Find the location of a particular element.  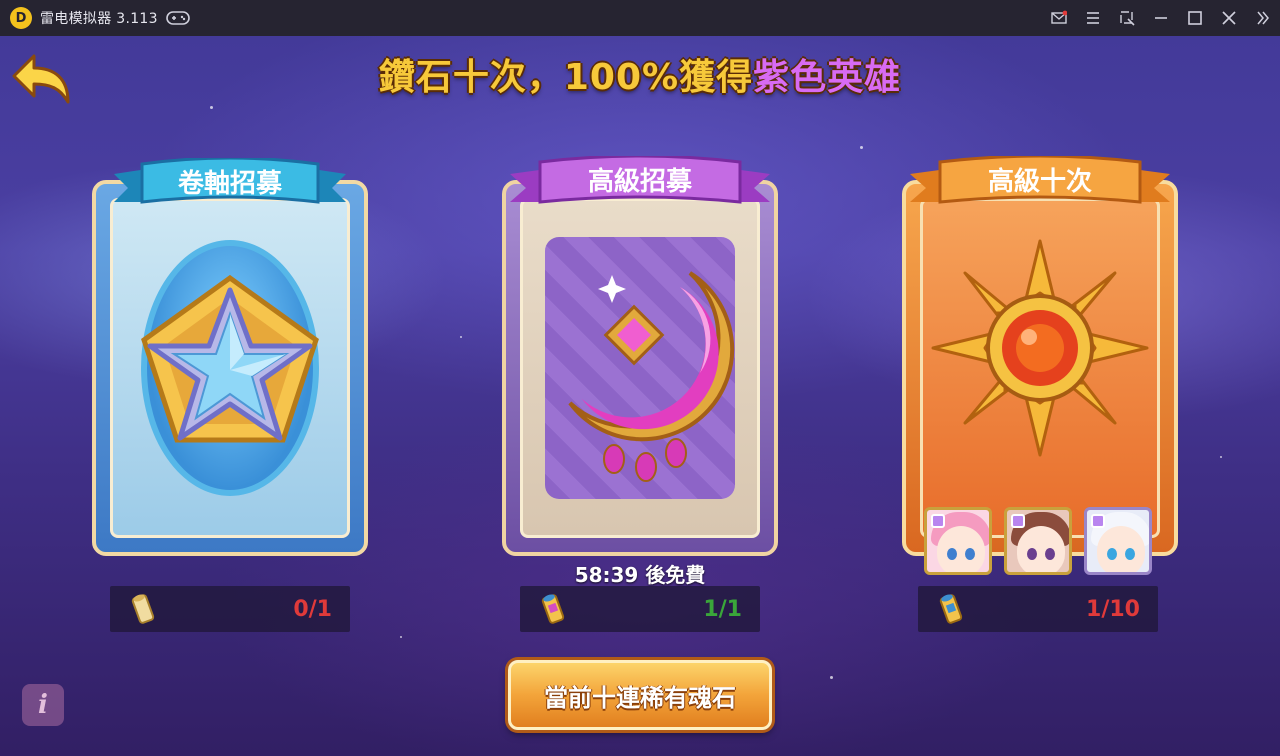

scroll-recruit-card: 卷軸招募 is located at coordinates (230, 357).